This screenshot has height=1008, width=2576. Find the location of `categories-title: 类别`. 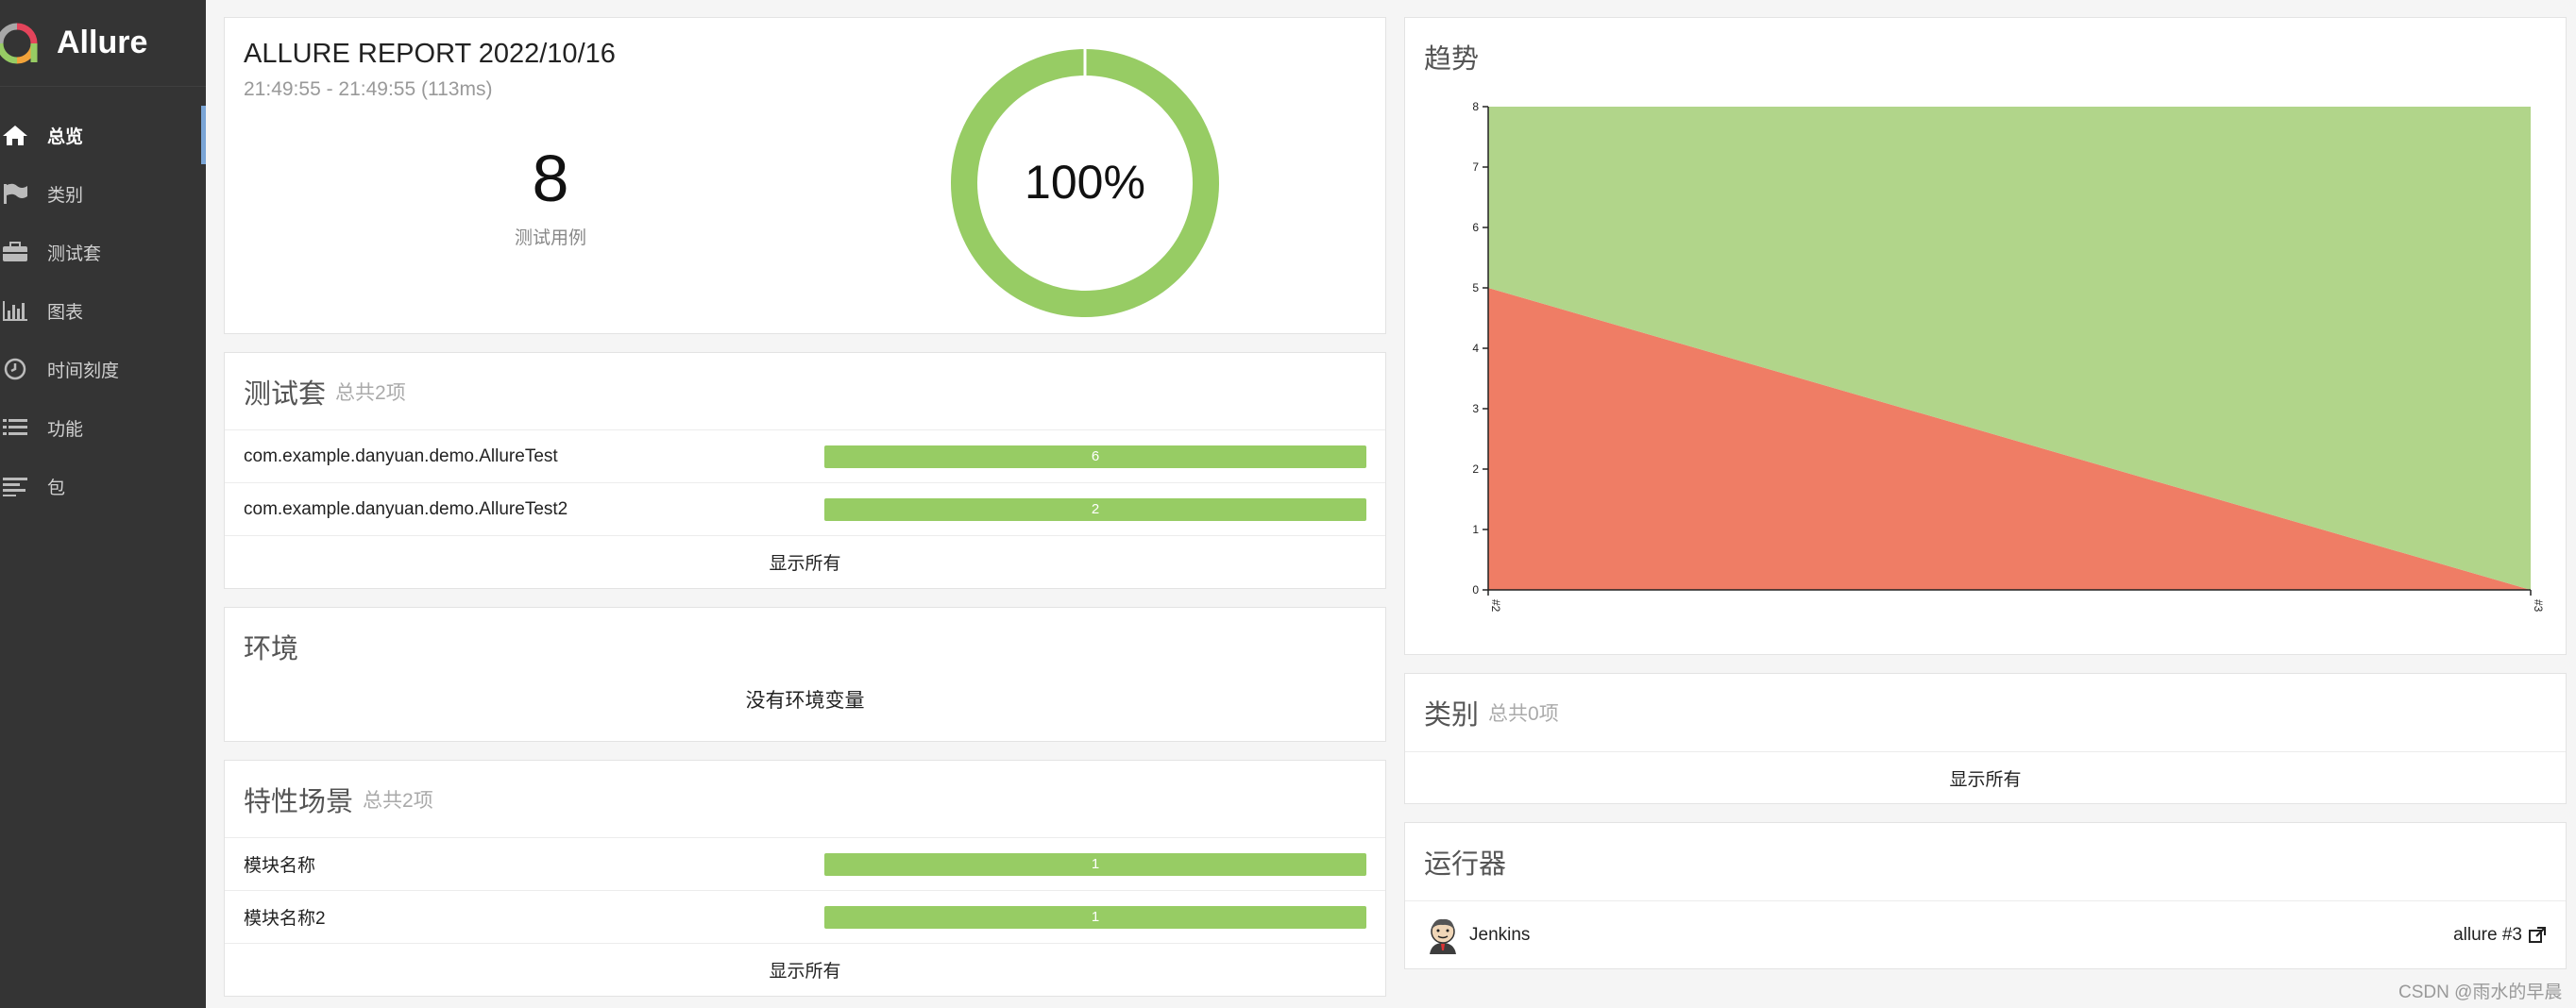

categories-title: 类别 is located at coordinates (1452, 715).